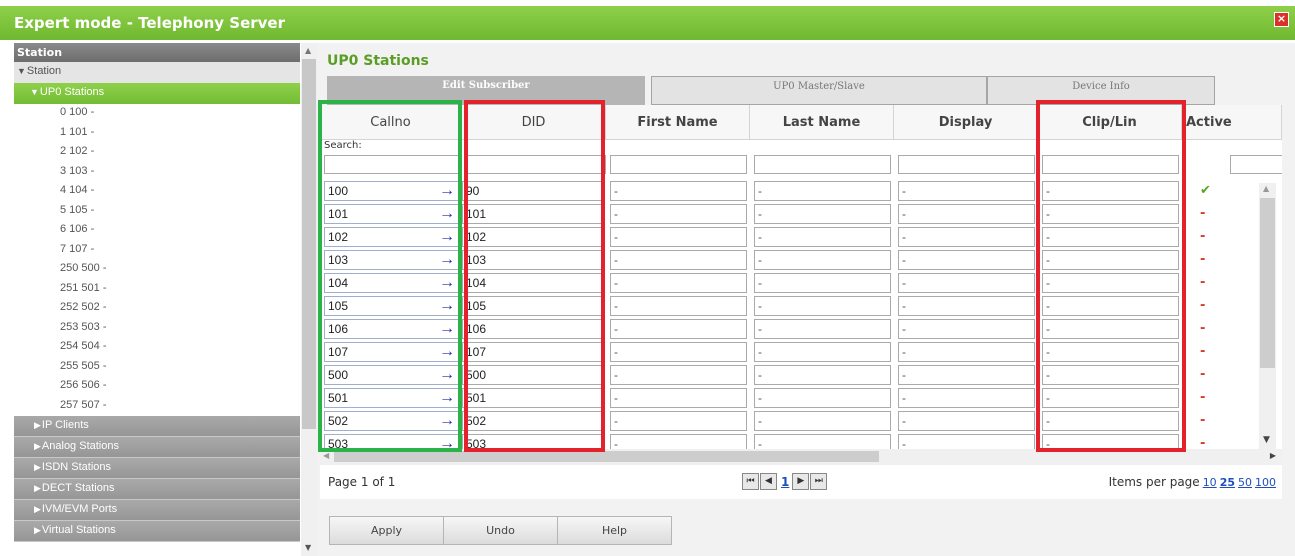 Image resolution: width=1295 pixels, height=556 pixels. Describe the element at coordinates (1210, 482) in the screenshot. I see `items-per-page-option: 10` at that location.